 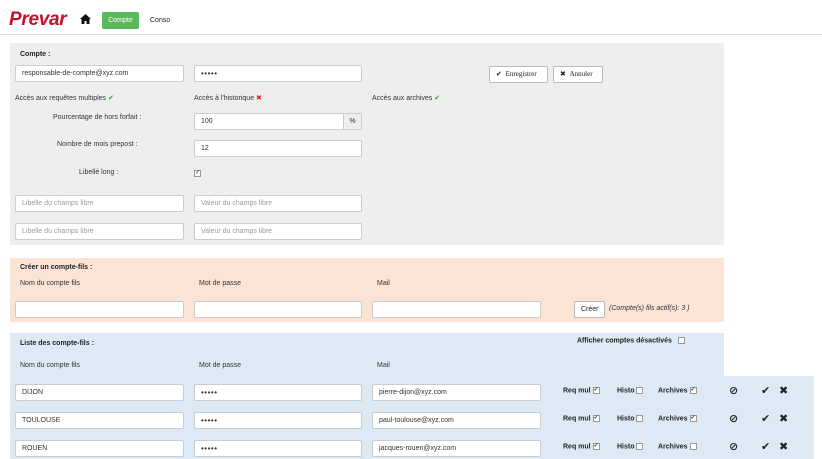 I want to click on save-button: ✔ Enregistrer, so click(x=518, y=74).